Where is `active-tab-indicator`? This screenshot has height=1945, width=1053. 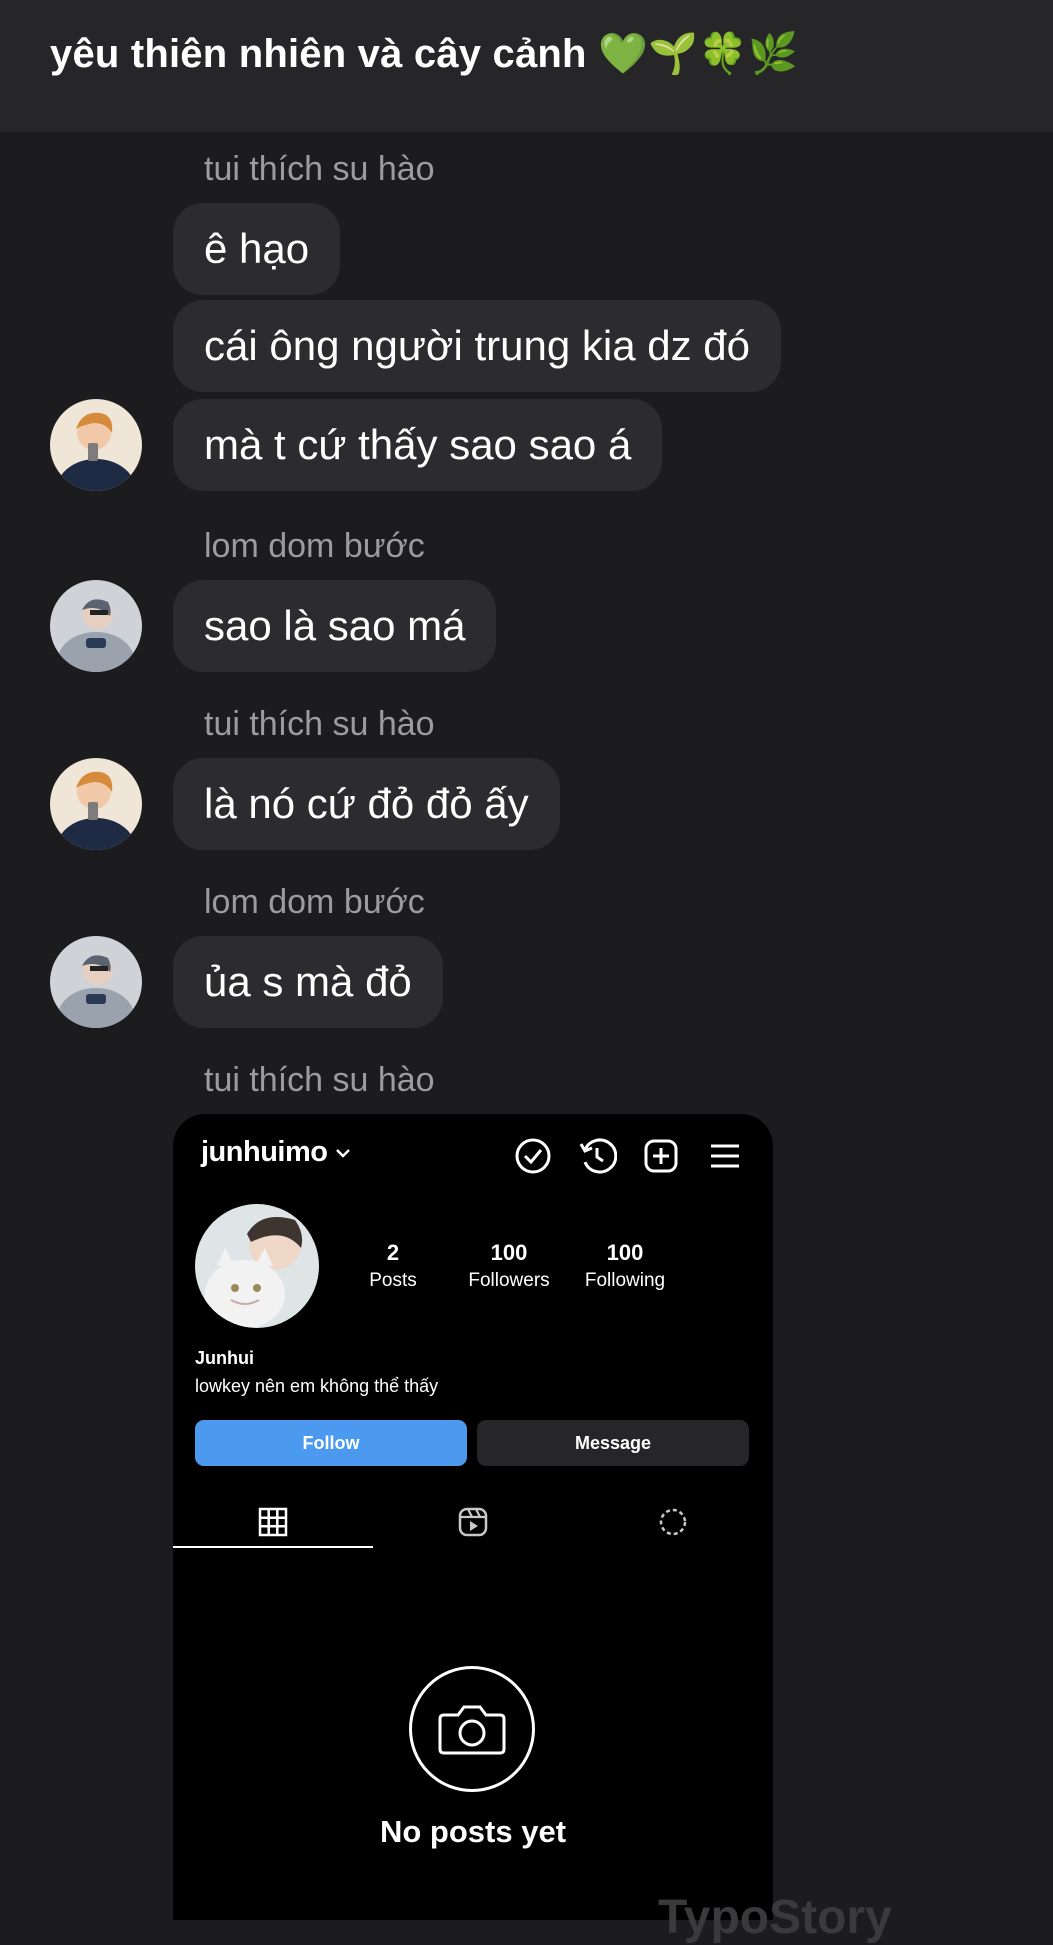
active-tab-indicator is located at coordinates (273, 1547).